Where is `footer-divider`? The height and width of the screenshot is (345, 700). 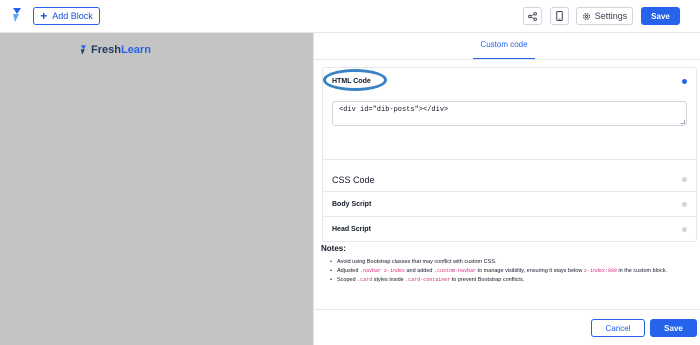
footer-divider is located at coordinates (507, 309).